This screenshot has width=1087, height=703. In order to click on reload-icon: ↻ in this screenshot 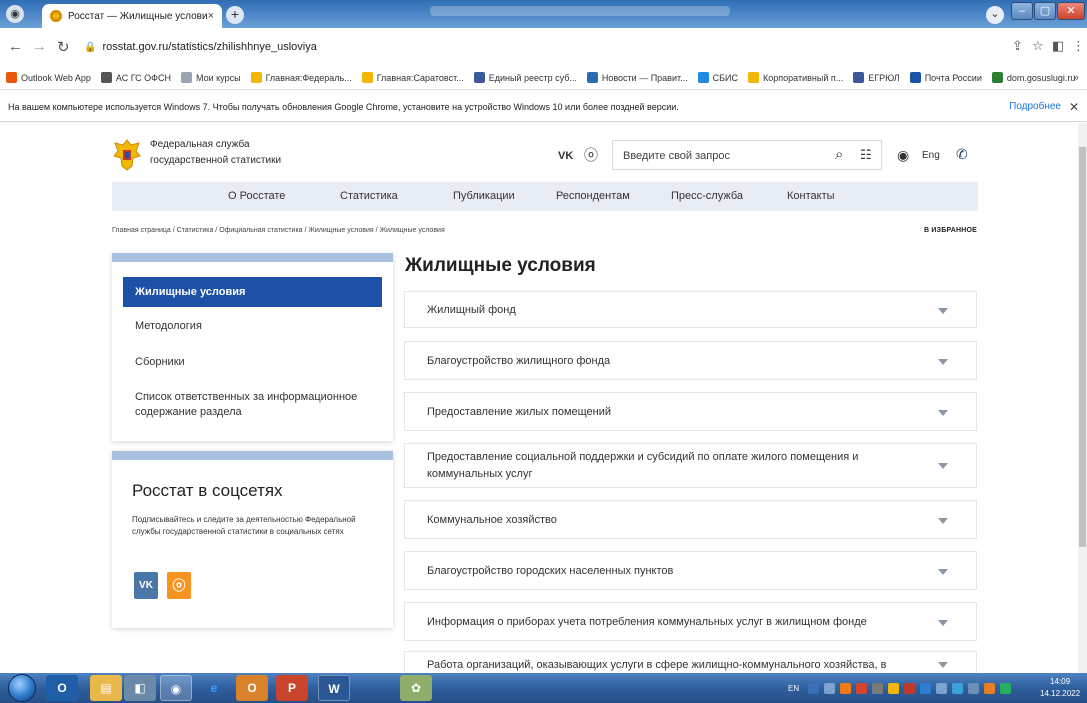, I will do `click(63, 47)`.